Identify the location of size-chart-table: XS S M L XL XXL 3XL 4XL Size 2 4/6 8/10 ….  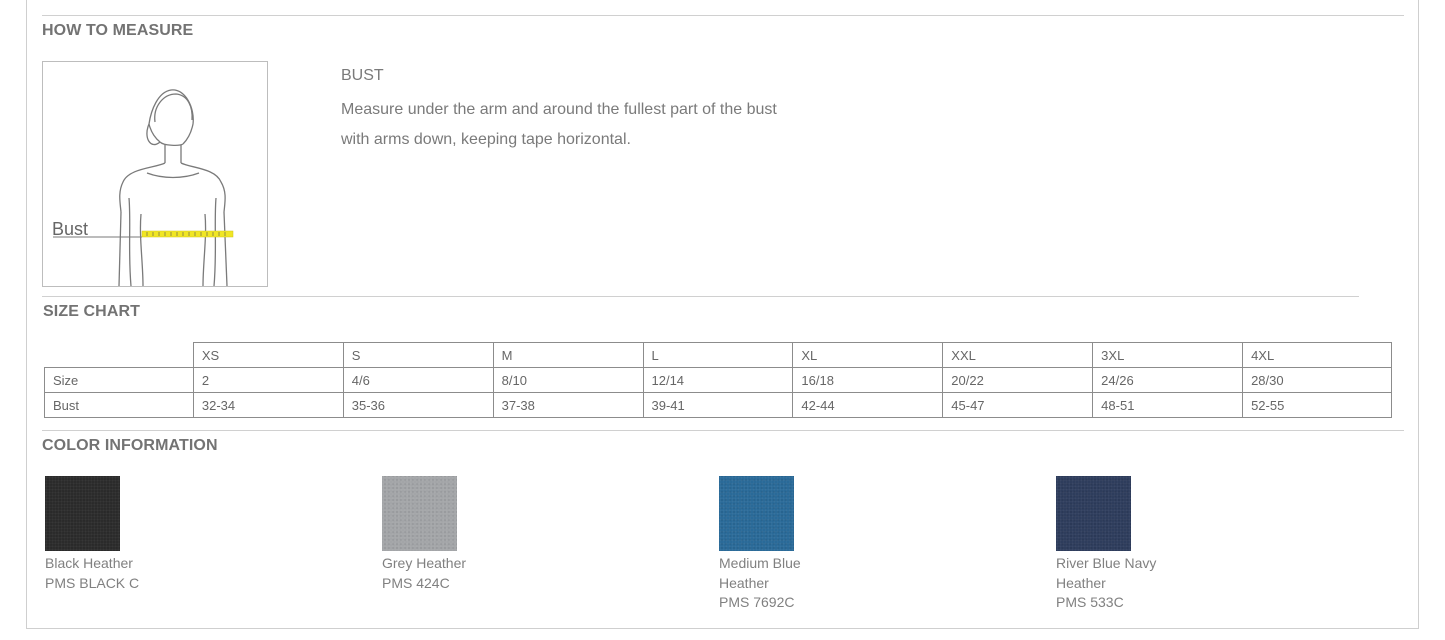
(718, 380).